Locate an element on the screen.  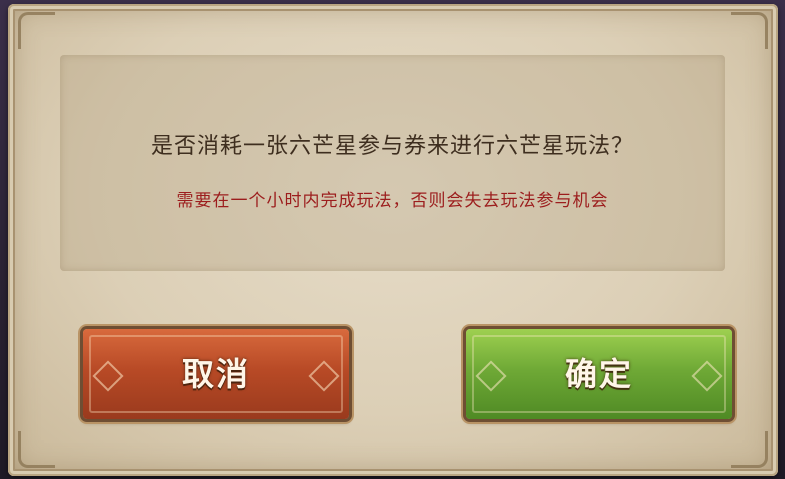
confirm-button: 确定 is located at coordinates (599, 374).